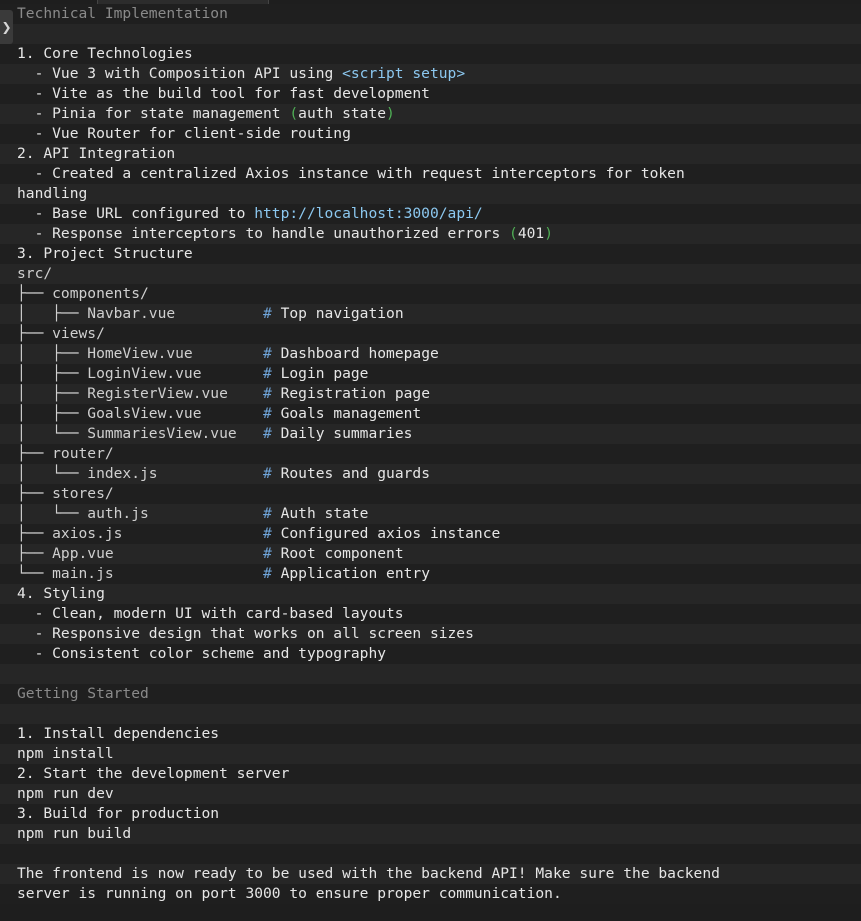  Describe the element at coordinates (430, 734) in the screenshot. I see `step-line: 1. Install dependencies` at that location.